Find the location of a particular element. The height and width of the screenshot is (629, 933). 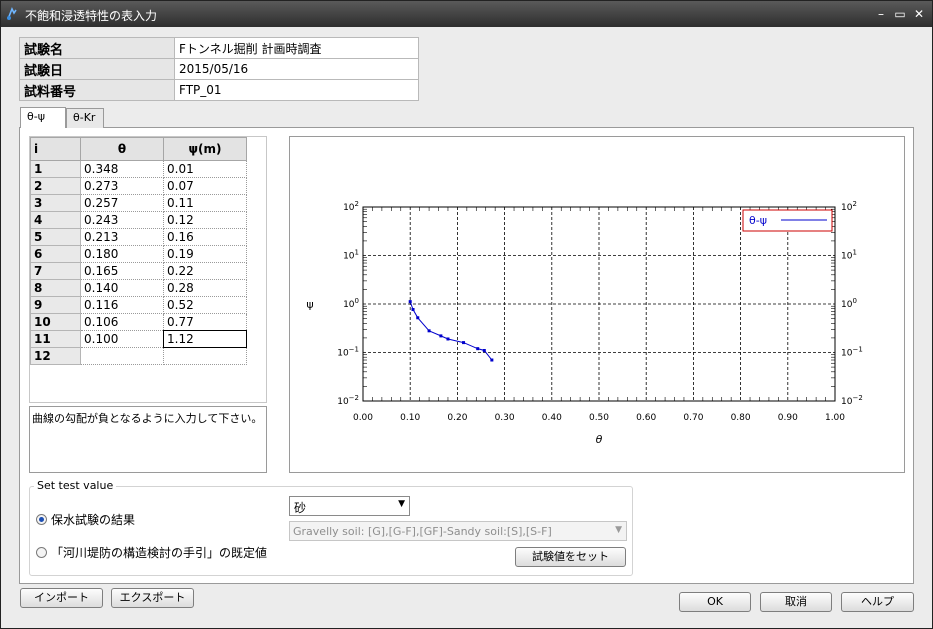

maximize-icon: ▭ is located at coordinates (900, 14).